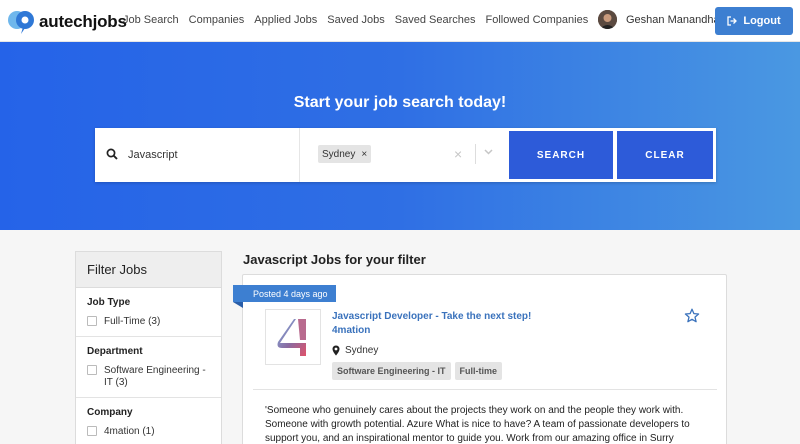 This screenshot has height=444, width=800. What do you see at coordinates (336, 350) in the screenshot?
I see `location-pin-icon` at bounding box center [336, 350].